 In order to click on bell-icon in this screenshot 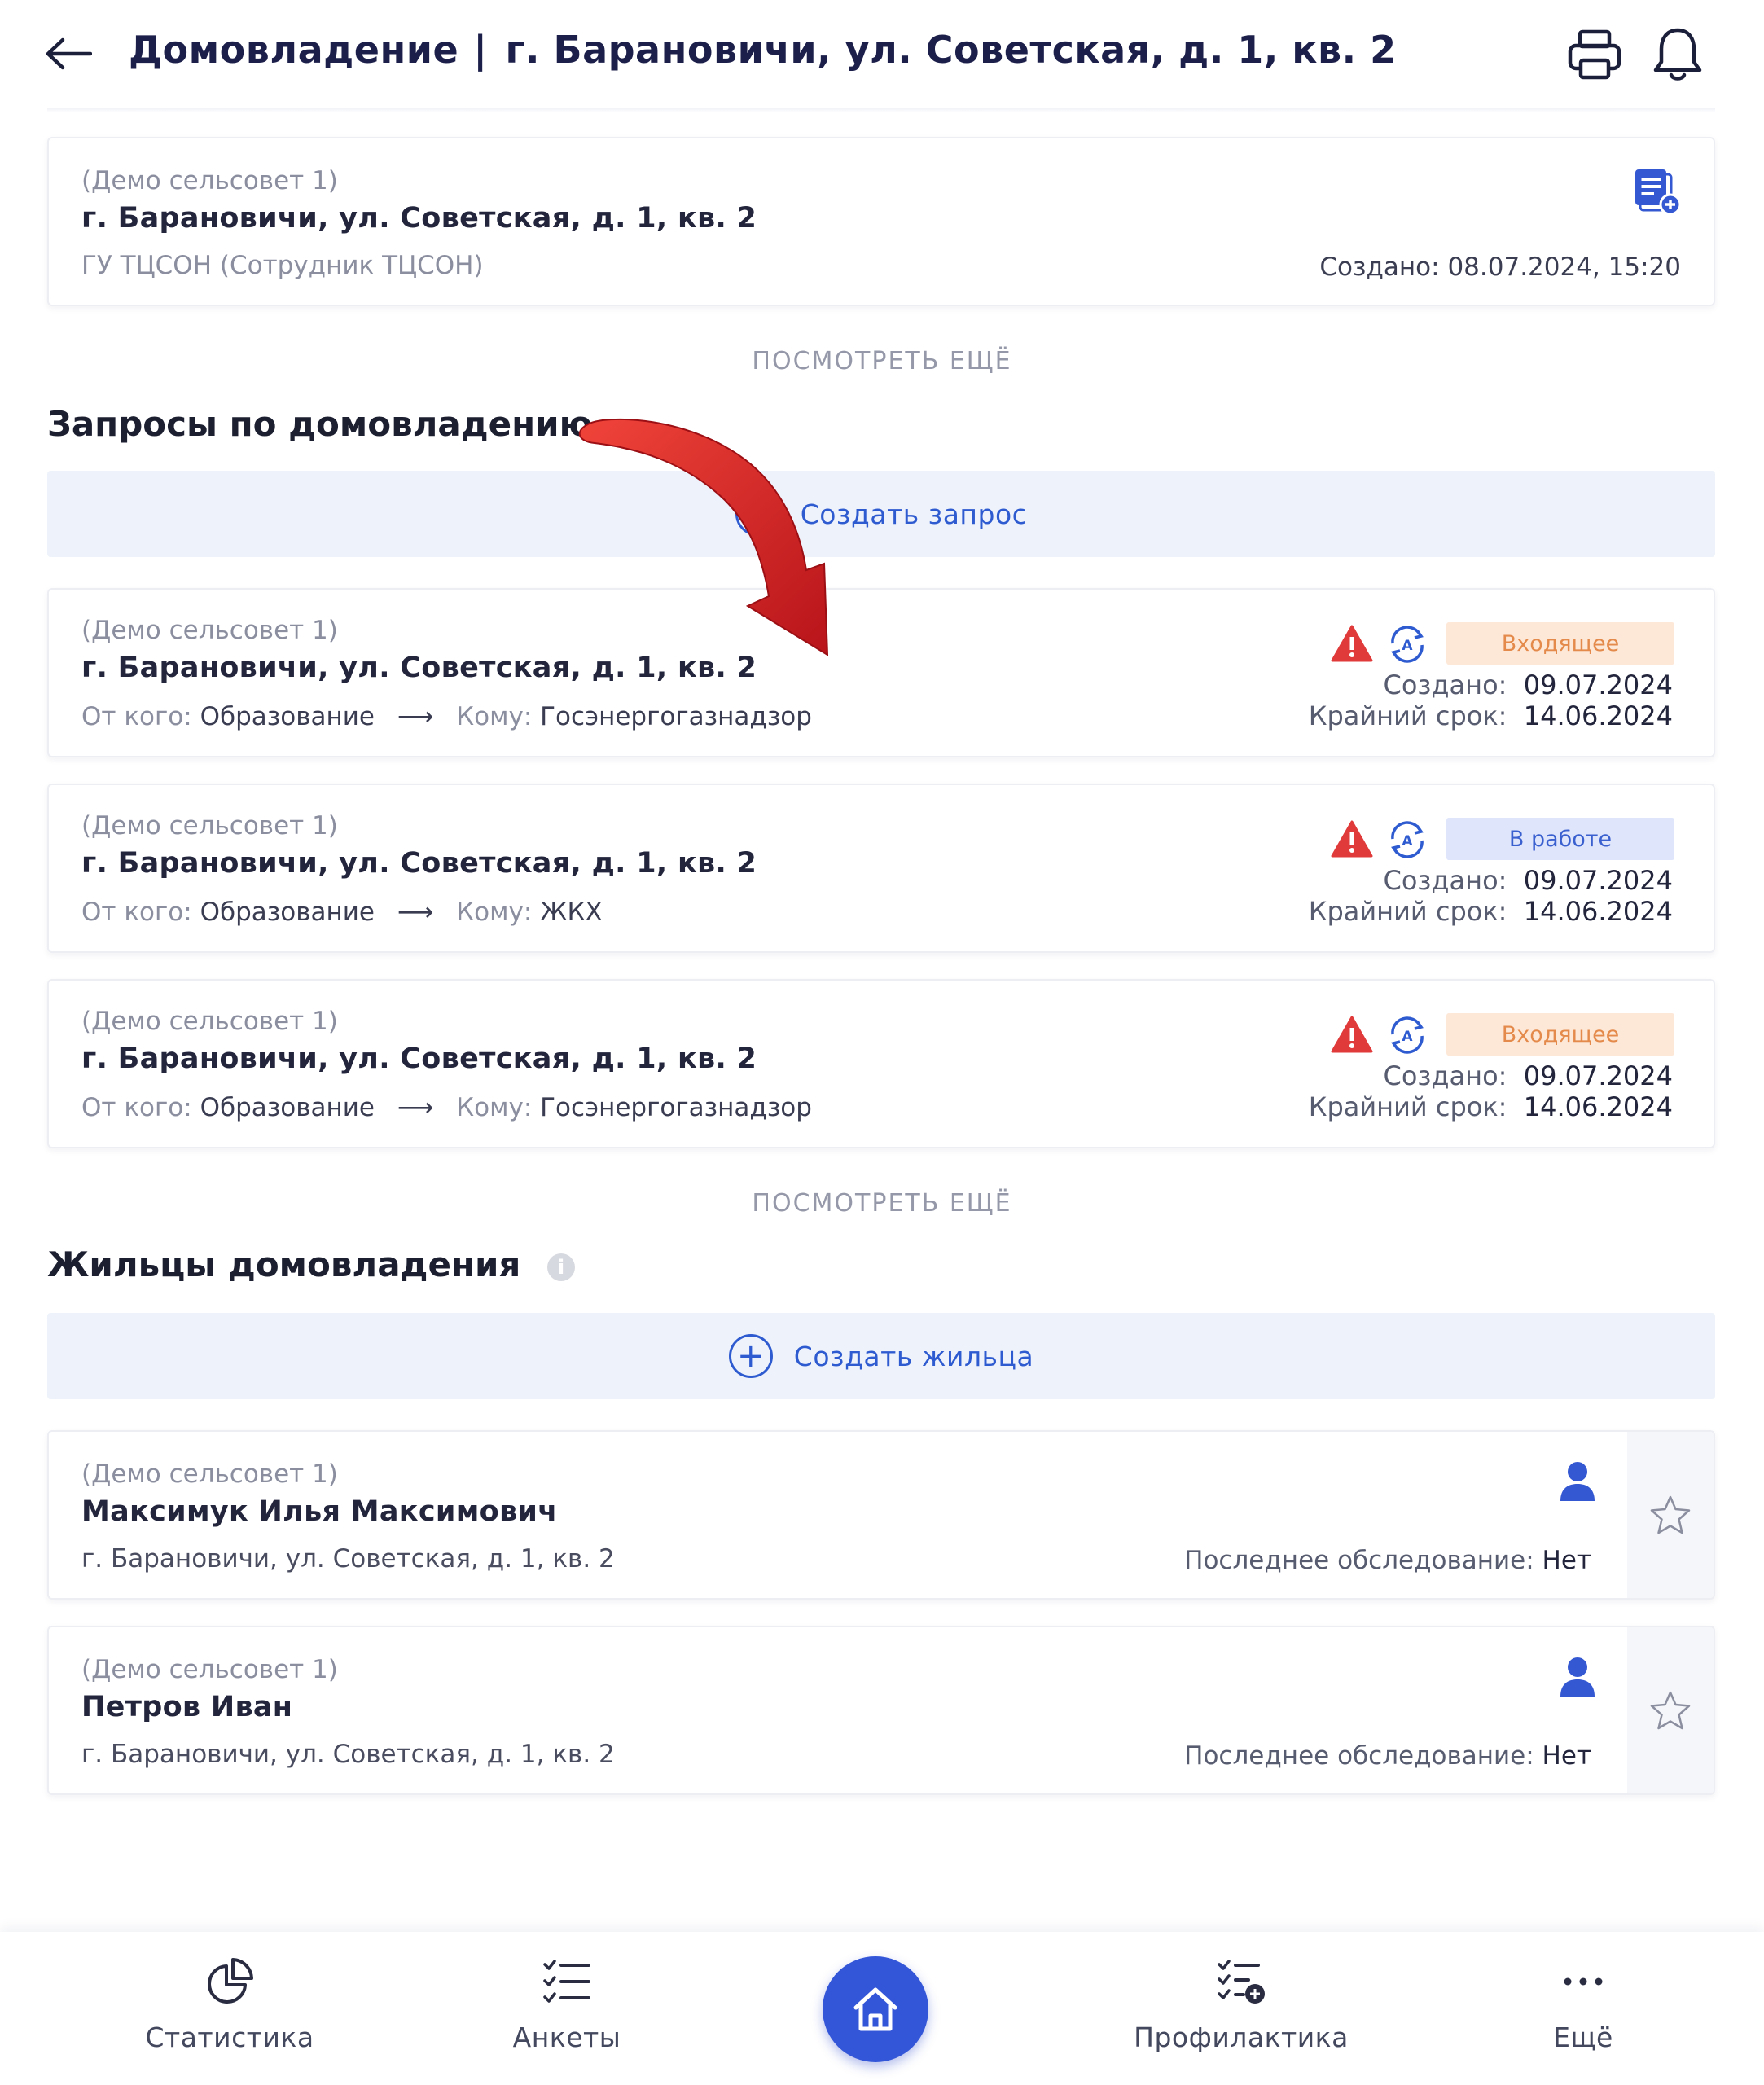, I will do `click(1678, 53)`.